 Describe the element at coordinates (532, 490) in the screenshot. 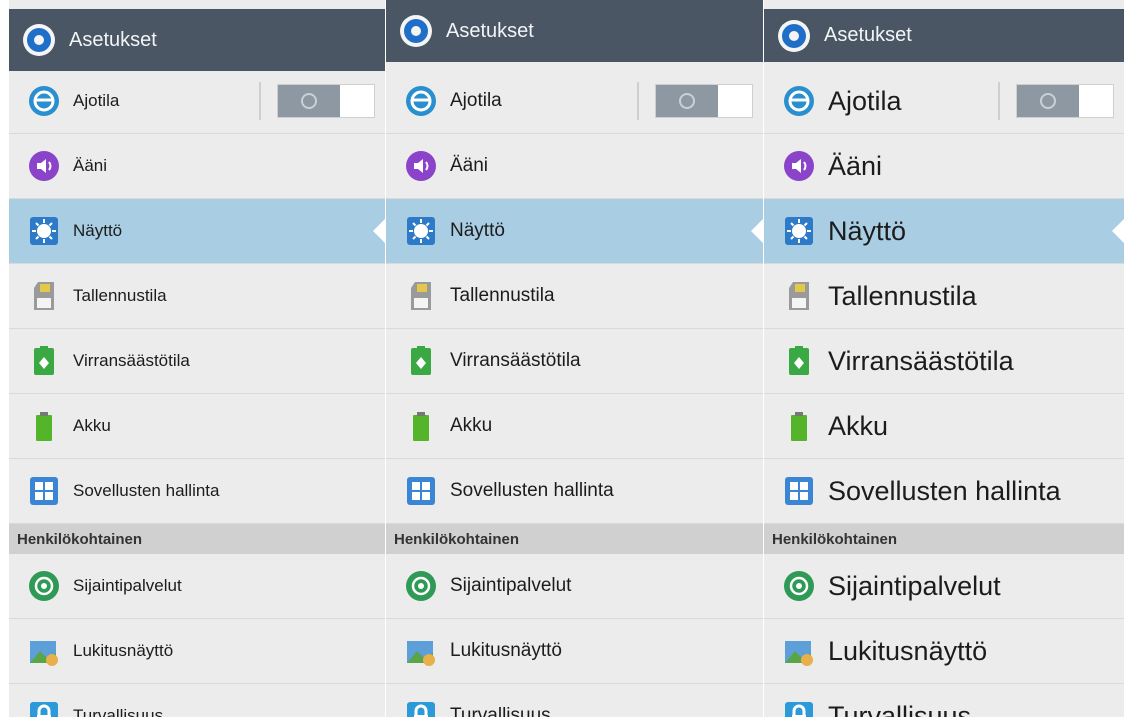

I see `item-label: Sovellusten hallinta` at that location.